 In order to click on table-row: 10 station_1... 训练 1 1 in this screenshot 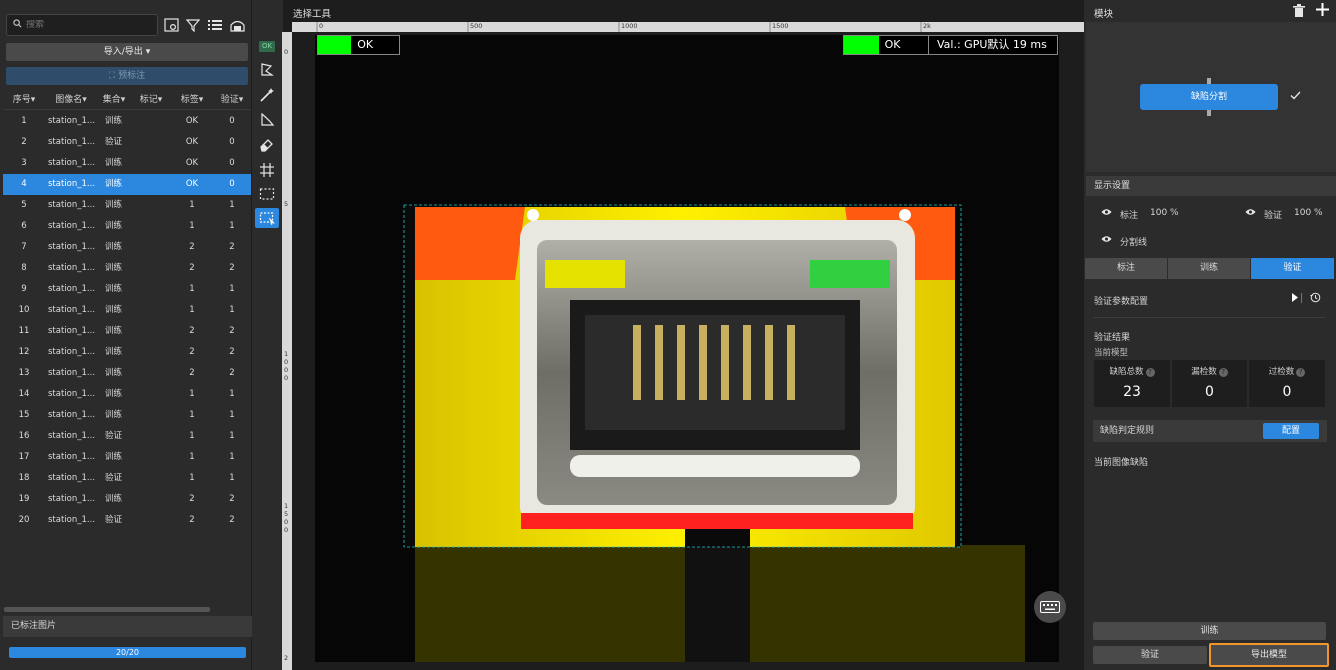, I will do `click(127, 310)`.